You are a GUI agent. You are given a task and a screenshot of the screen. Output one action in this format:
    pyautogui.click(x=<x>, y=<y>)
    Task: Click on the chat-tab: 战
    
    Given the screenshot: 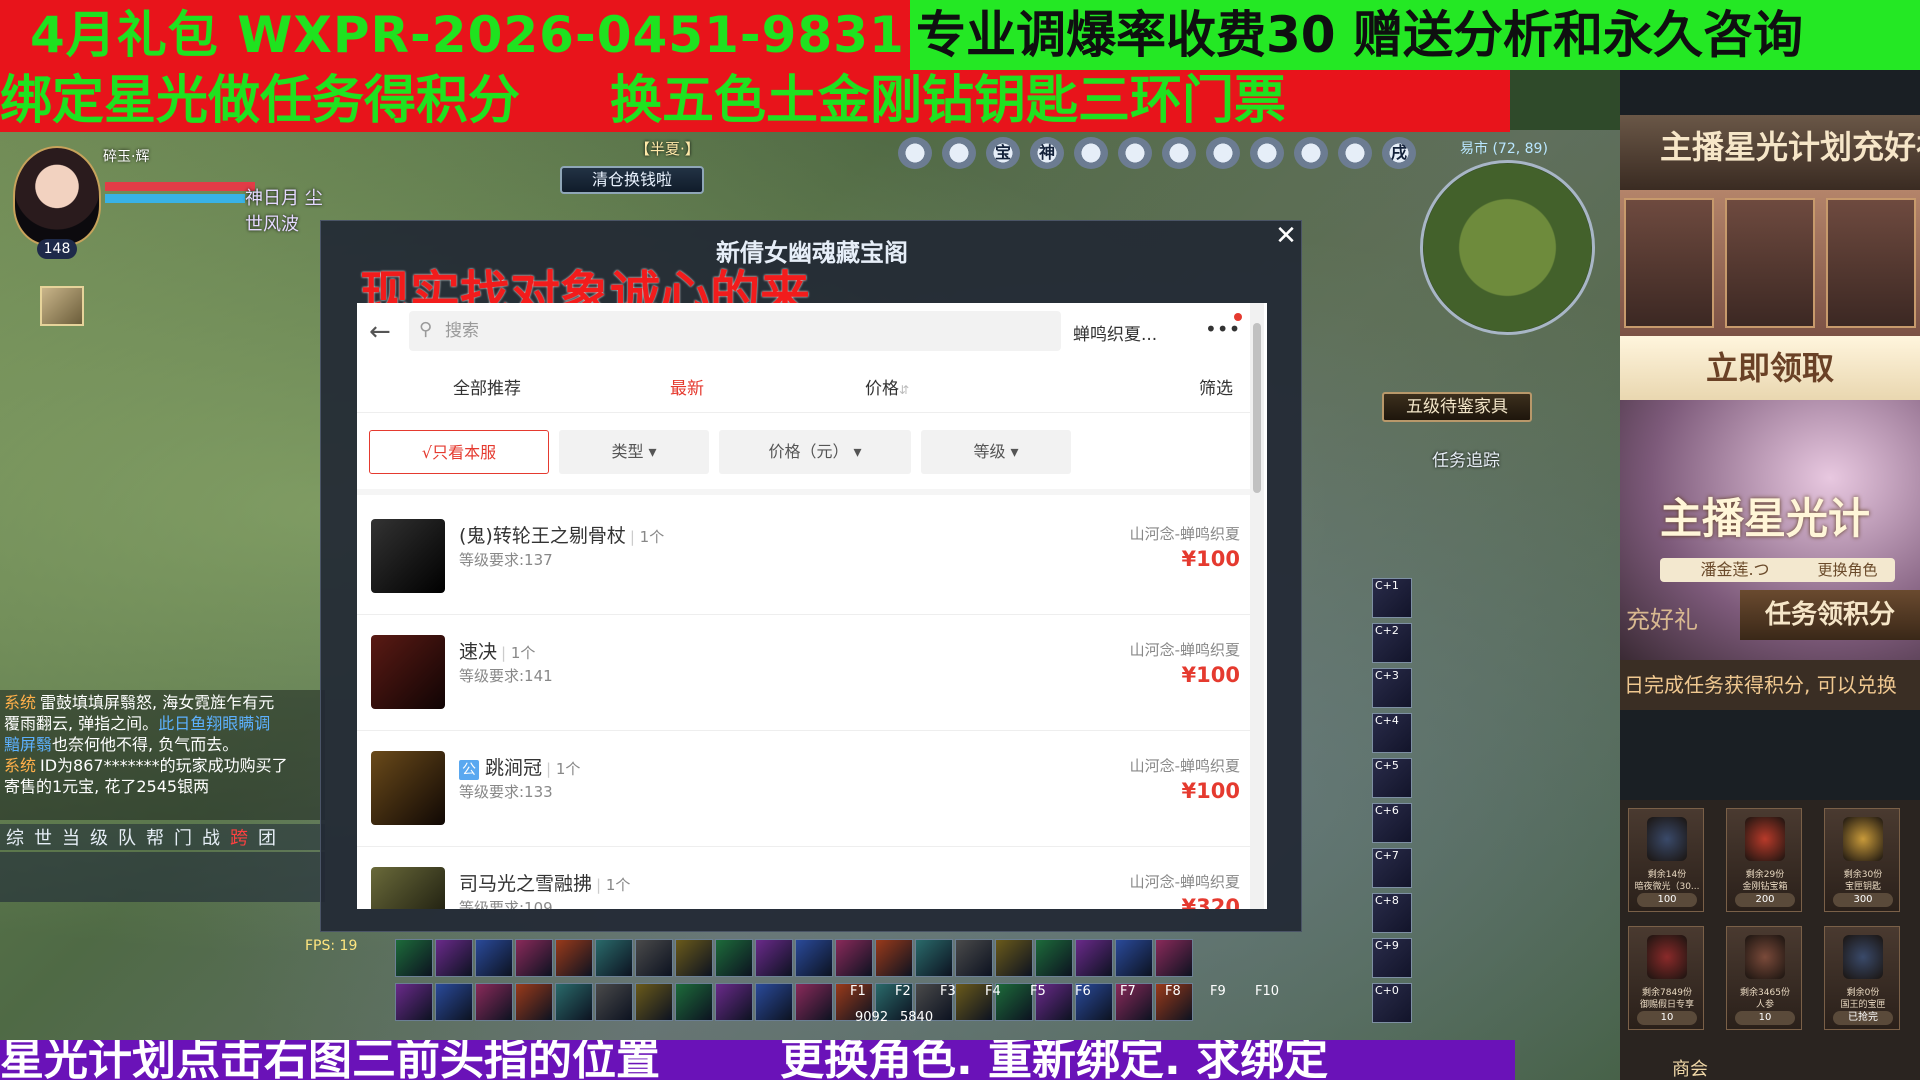 What is the action you would take?
    pyautogui.click(x=211, y=837)
    